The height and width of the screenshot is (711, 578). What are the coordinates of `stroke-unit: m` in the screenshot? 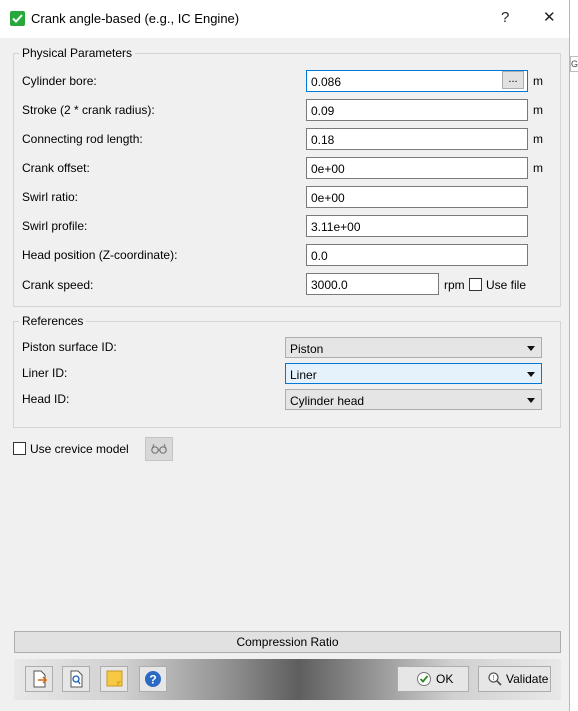 It's located at (538, 110).